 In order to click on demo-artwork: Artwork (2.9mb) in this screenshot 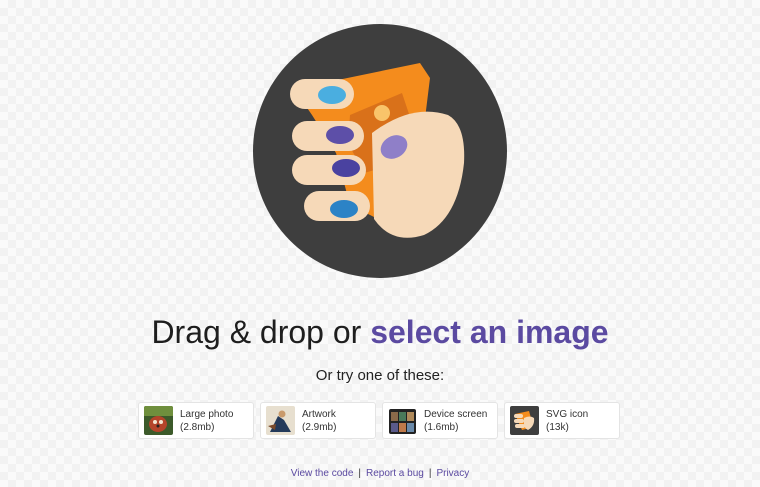, I will do `click(318, 420)`.